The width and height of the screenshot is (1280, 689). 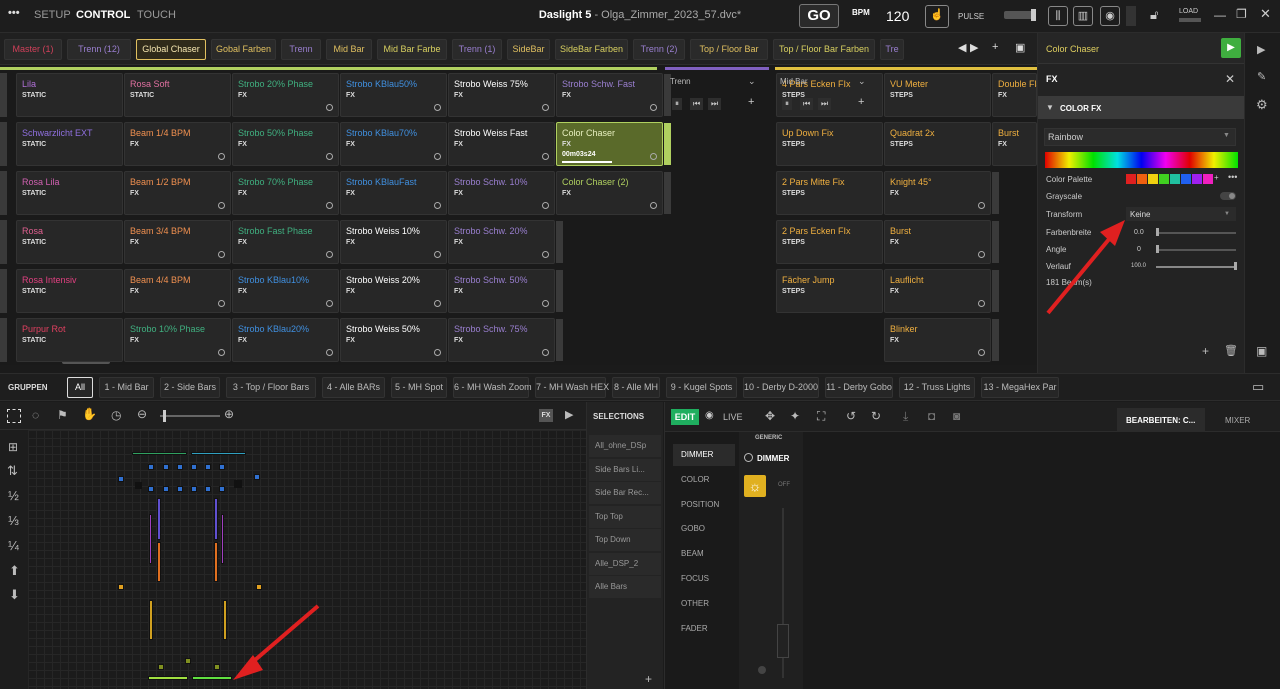 What do you see at coordinates (956, 416) in the screenshot?
I see `camera-sync-icon: ◙` at bounding box center [956, 416].